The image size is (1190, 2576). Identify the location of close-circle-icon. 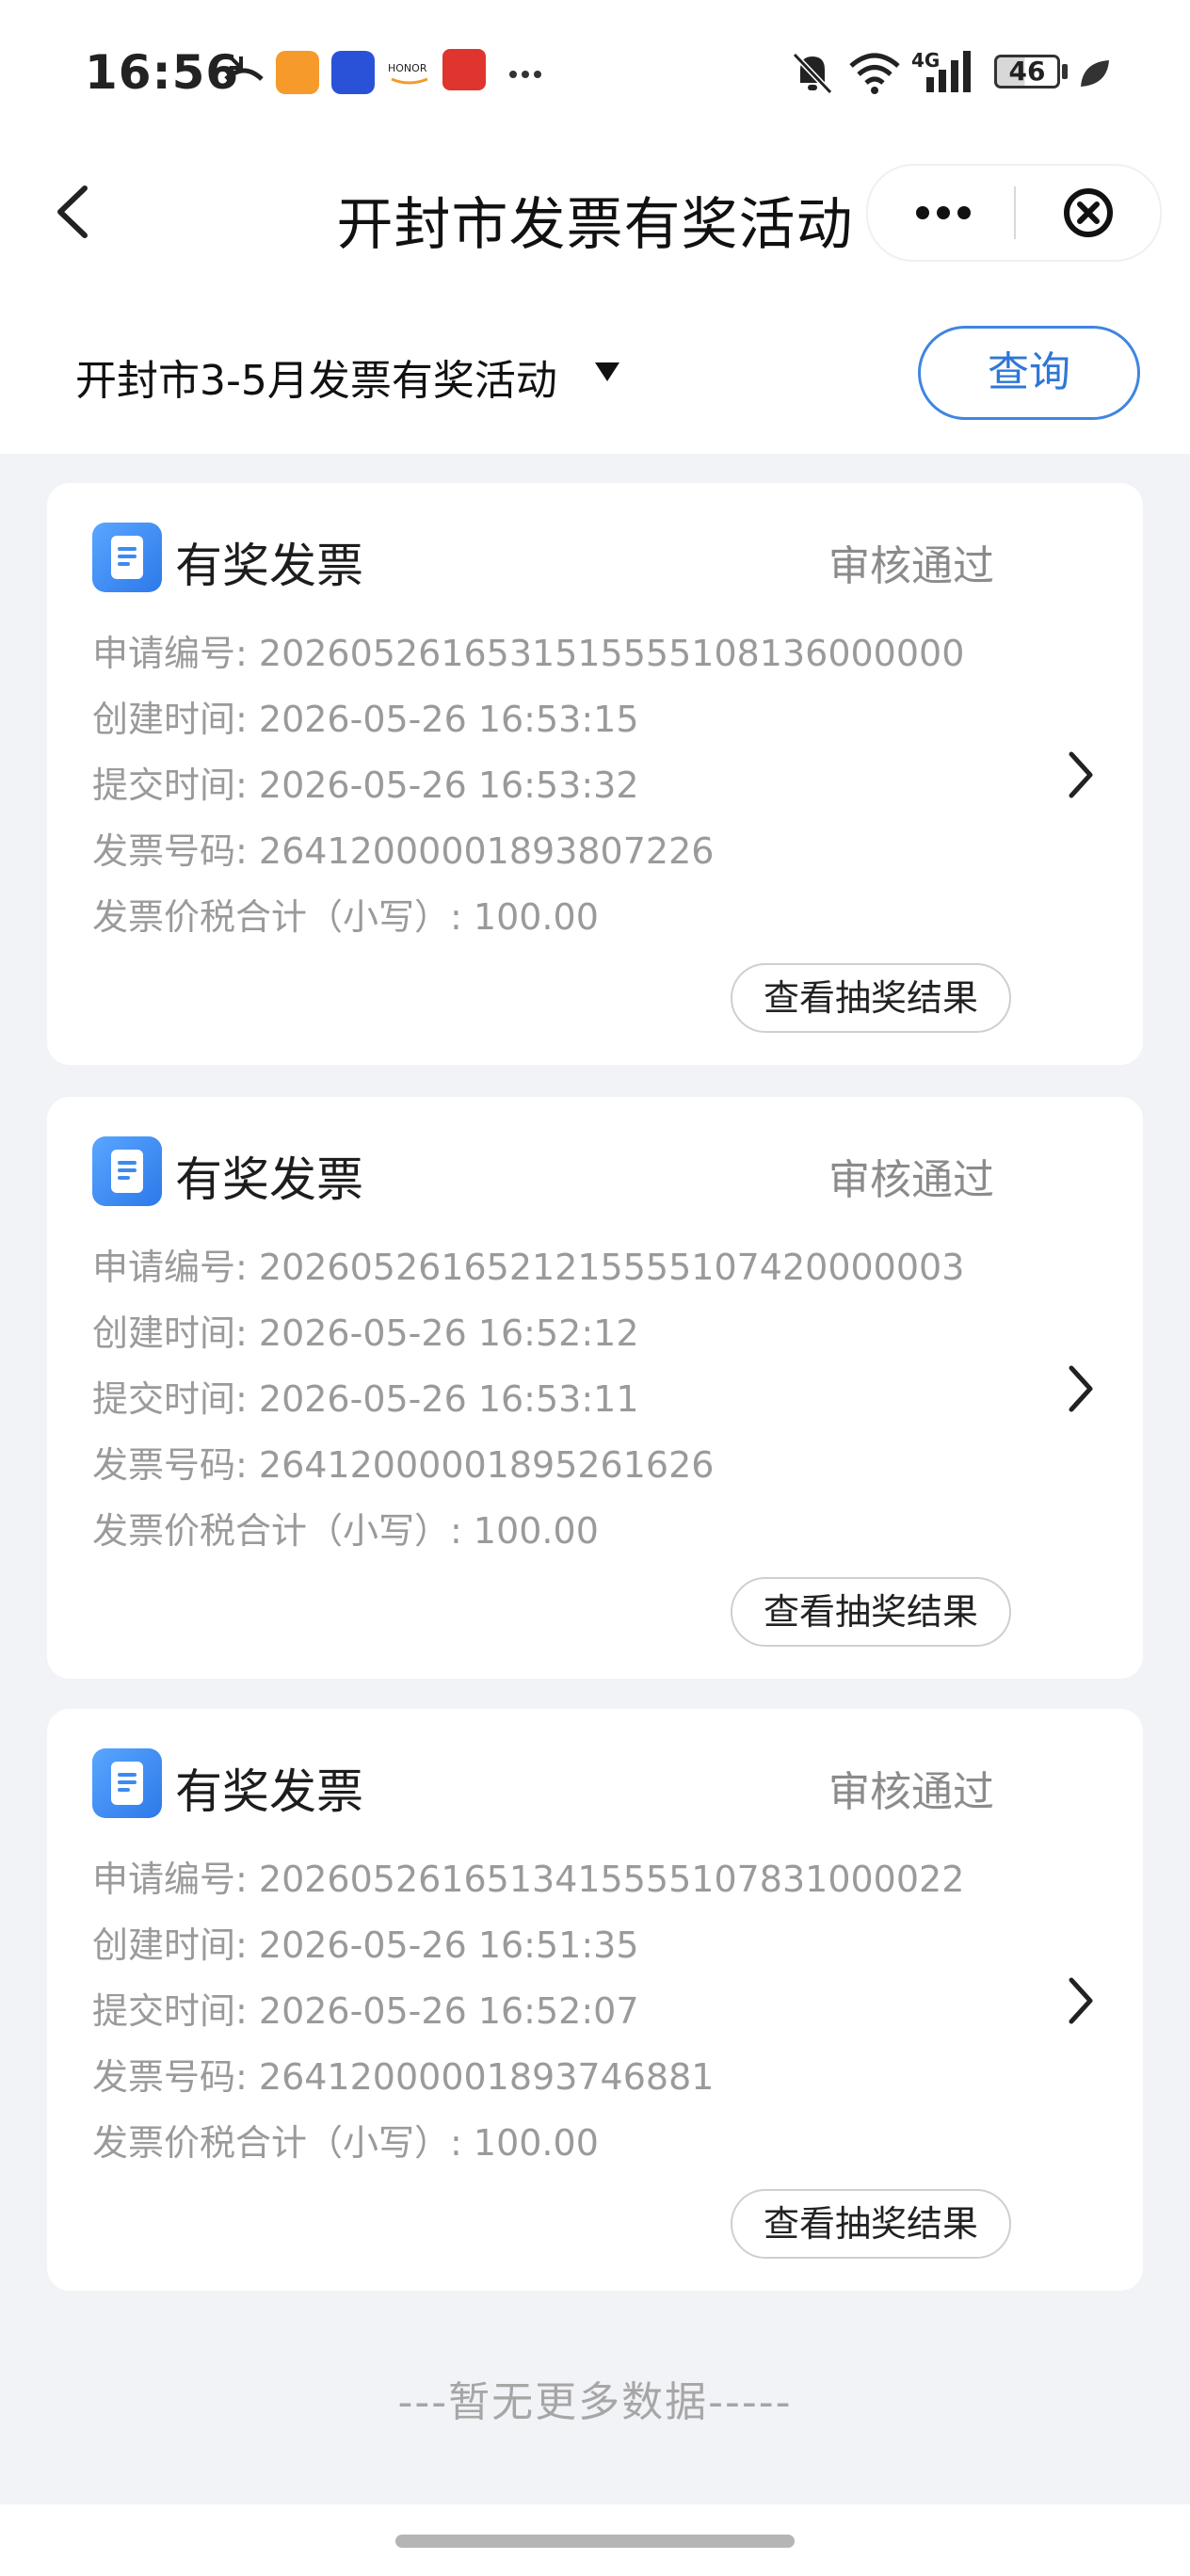
(1088, 212).